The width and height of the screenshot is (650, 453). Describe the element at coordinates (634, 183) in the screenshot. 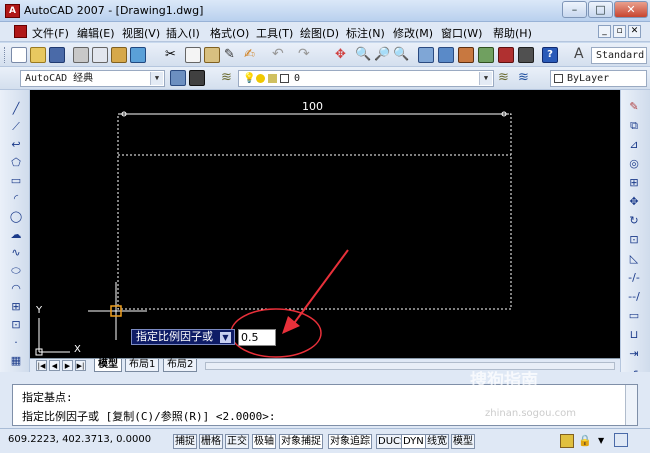

I see `array-icon: ⊞` at that location.